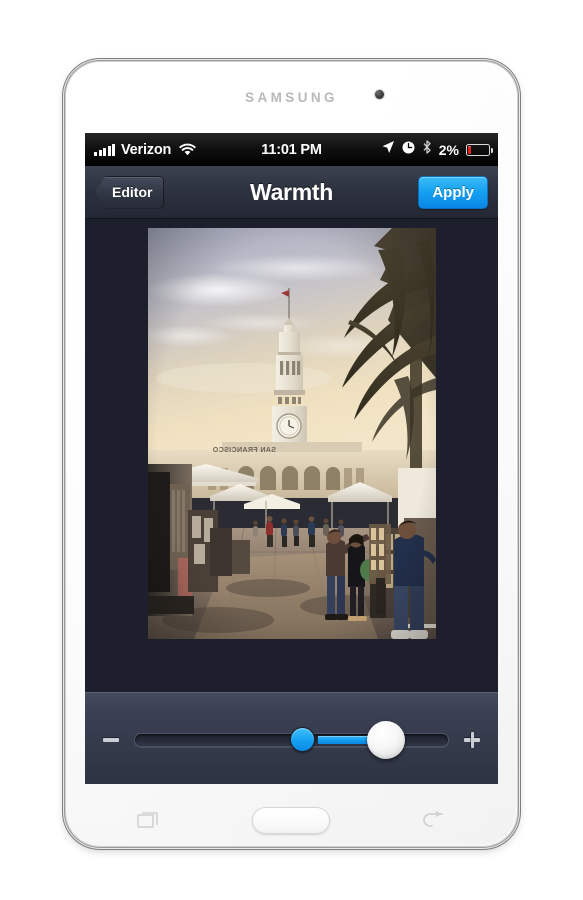 The width and height of the screenshot is (583, 900). Describe the element at coordinates (291, 149) in the screenshot. I see `status-bar: Verizon 11:01 PM 2%` at that location.